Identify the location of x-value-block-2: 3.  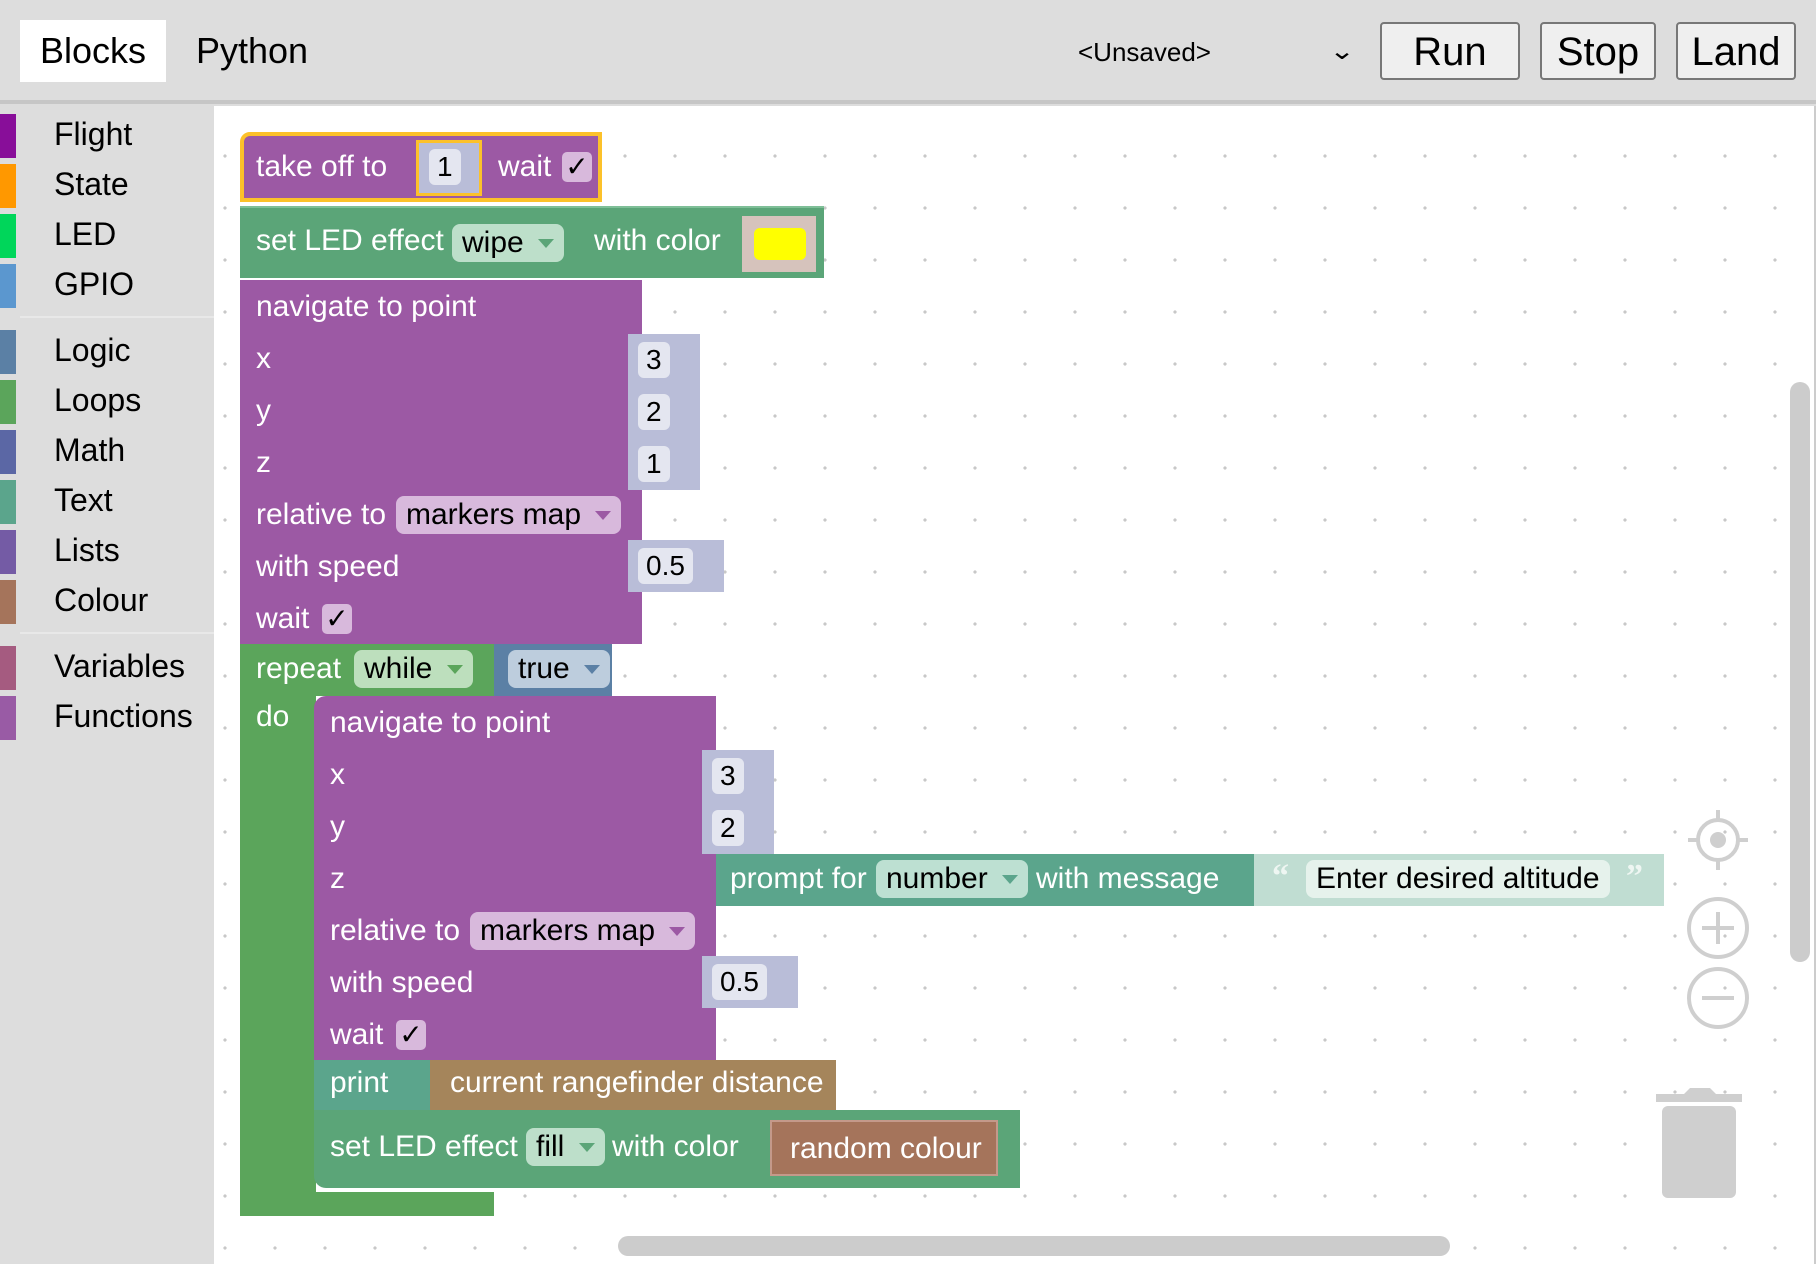
(738, 776).